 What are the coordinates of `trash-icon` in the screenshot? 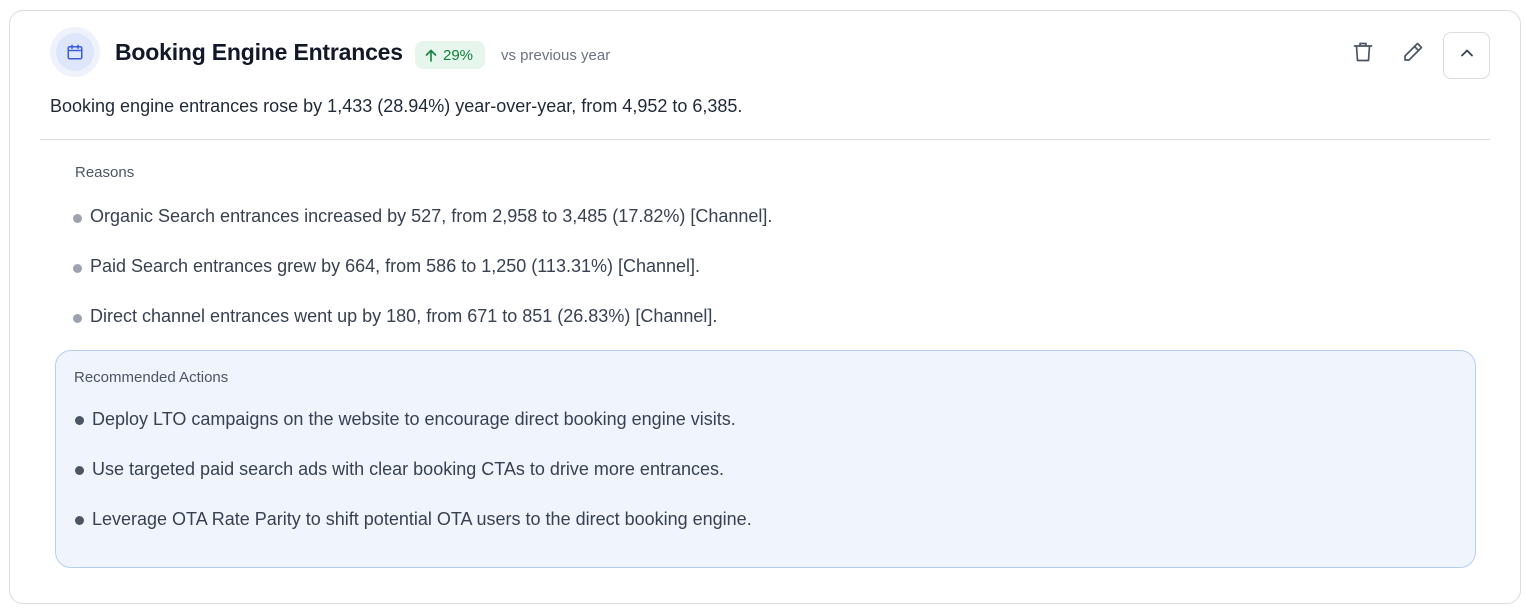 It's located at (1363, 54).